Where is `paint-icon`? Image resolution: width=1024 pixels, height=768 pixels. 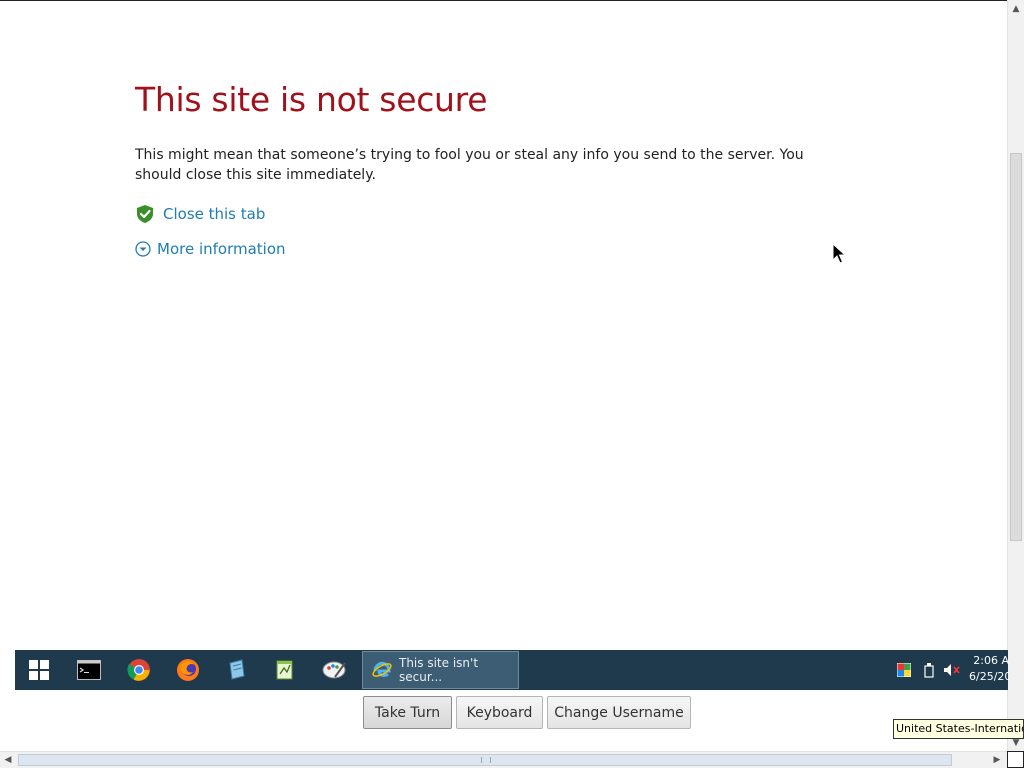 paint-icon is located at coordinates (335, 670).